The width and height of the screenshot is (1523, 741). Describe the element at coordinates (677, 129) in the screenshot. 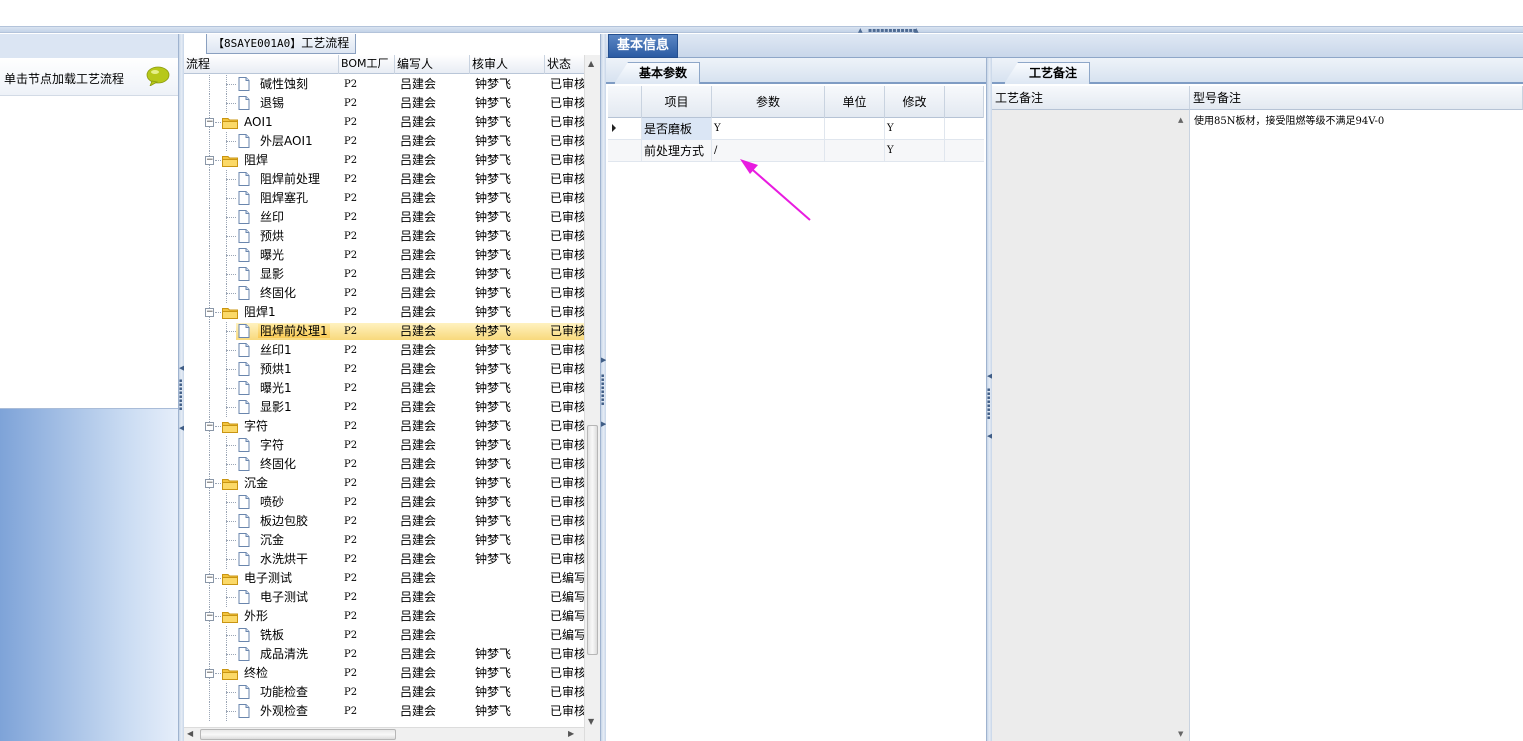

I see `cell-item: 是否磨板` at that location.